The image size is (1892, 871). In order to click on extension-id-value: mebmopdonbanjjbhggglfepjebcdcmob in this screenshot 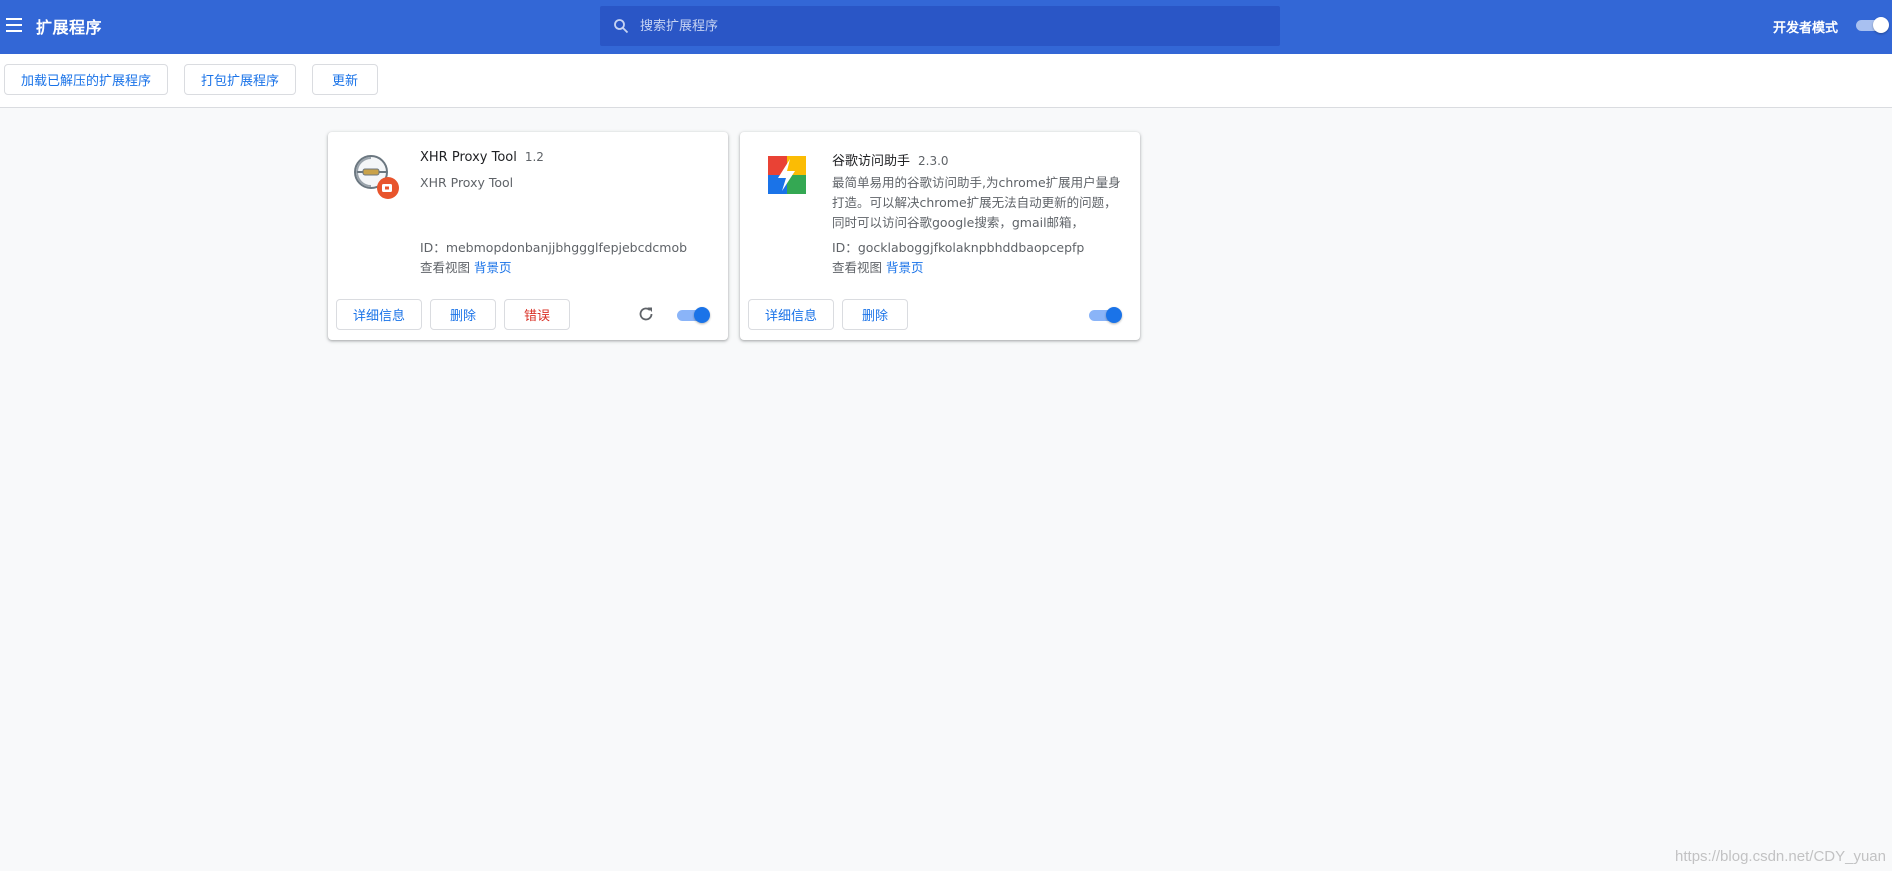, I will do `click(566, 247)`.